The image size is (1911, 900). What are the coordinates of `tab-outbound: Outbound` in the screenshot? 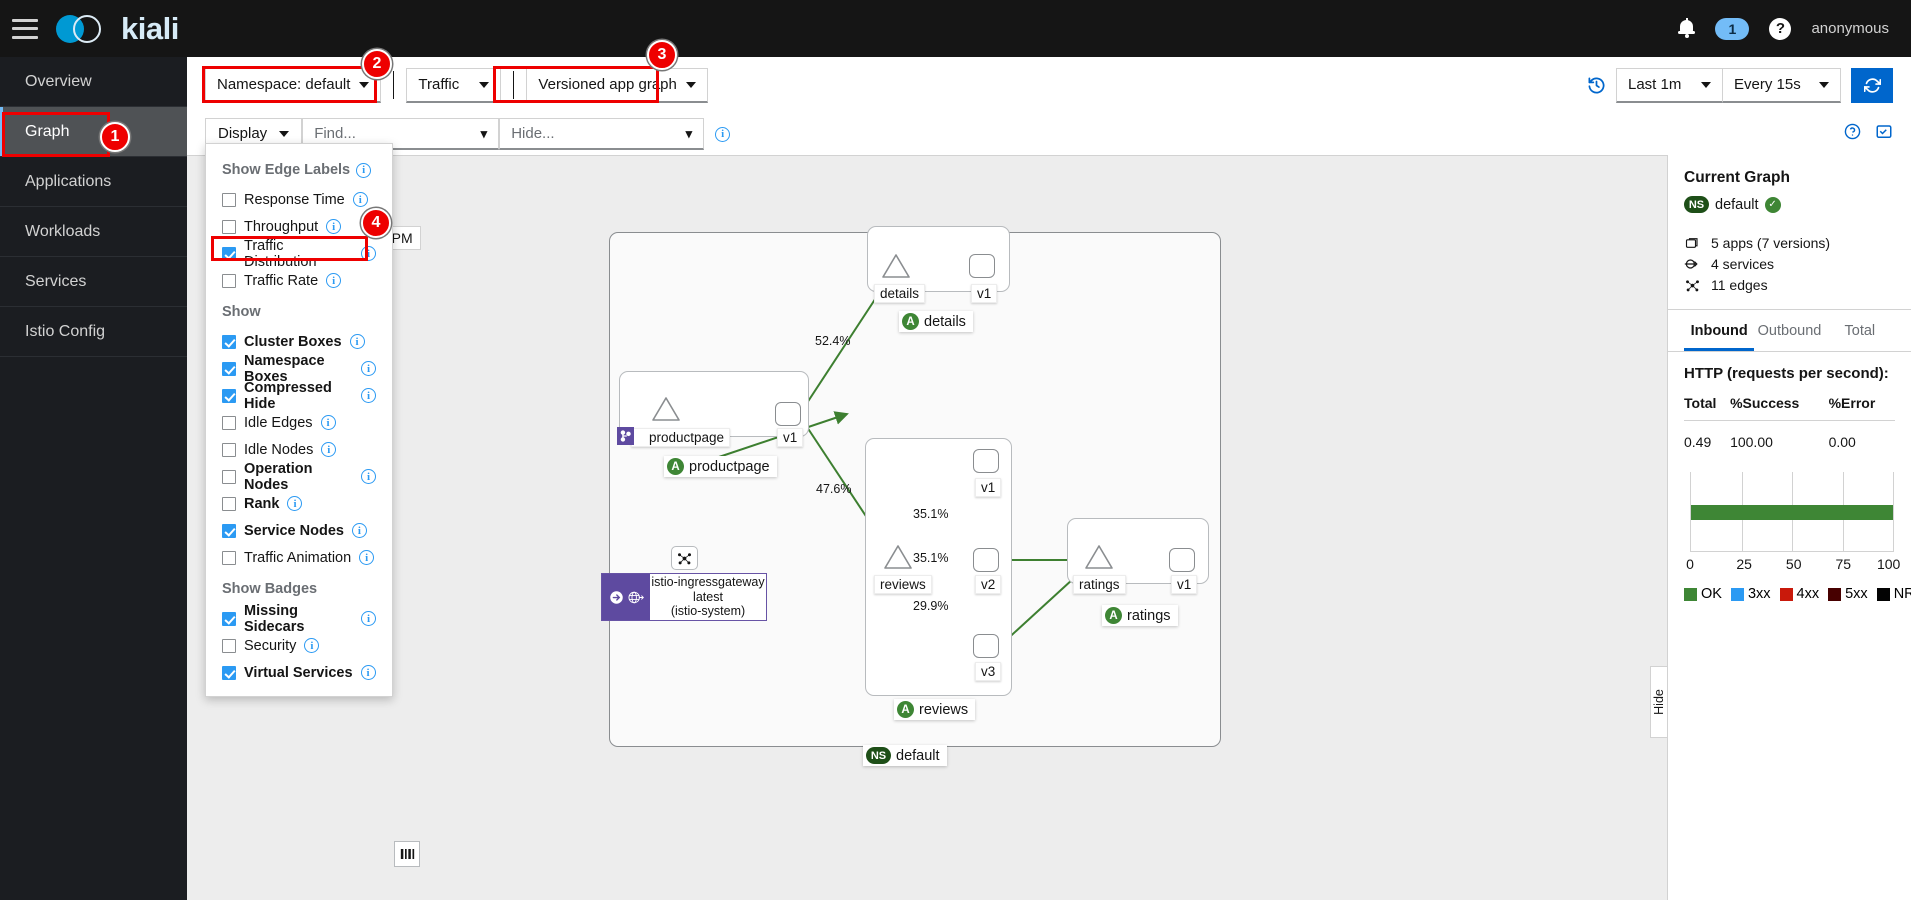 It's located at (1789, 331).